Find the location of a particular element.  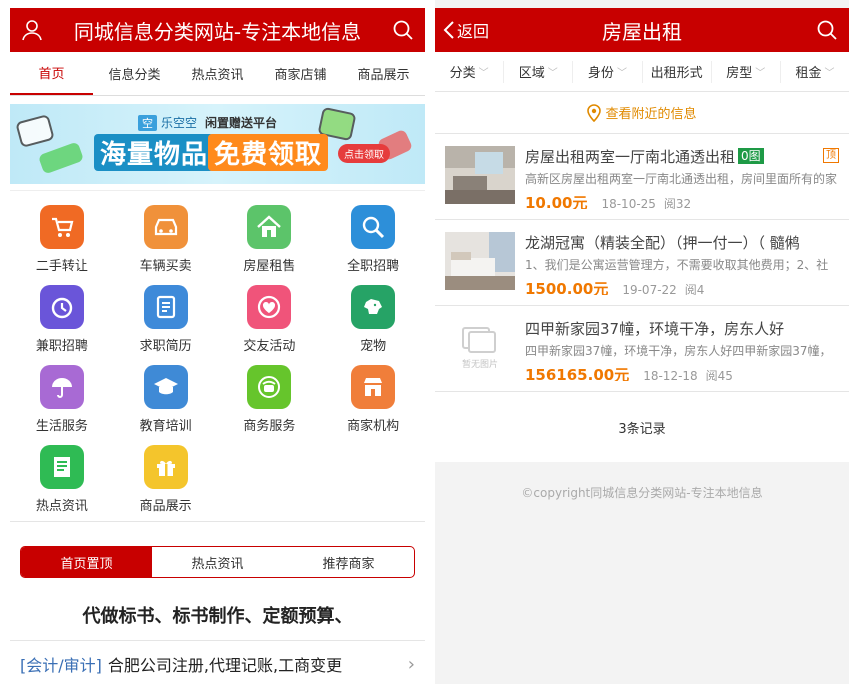

listing-description: 1、我们是公寓运营管理方，不需要收取其他费用；2、社 is located at coordinates (677, 265).